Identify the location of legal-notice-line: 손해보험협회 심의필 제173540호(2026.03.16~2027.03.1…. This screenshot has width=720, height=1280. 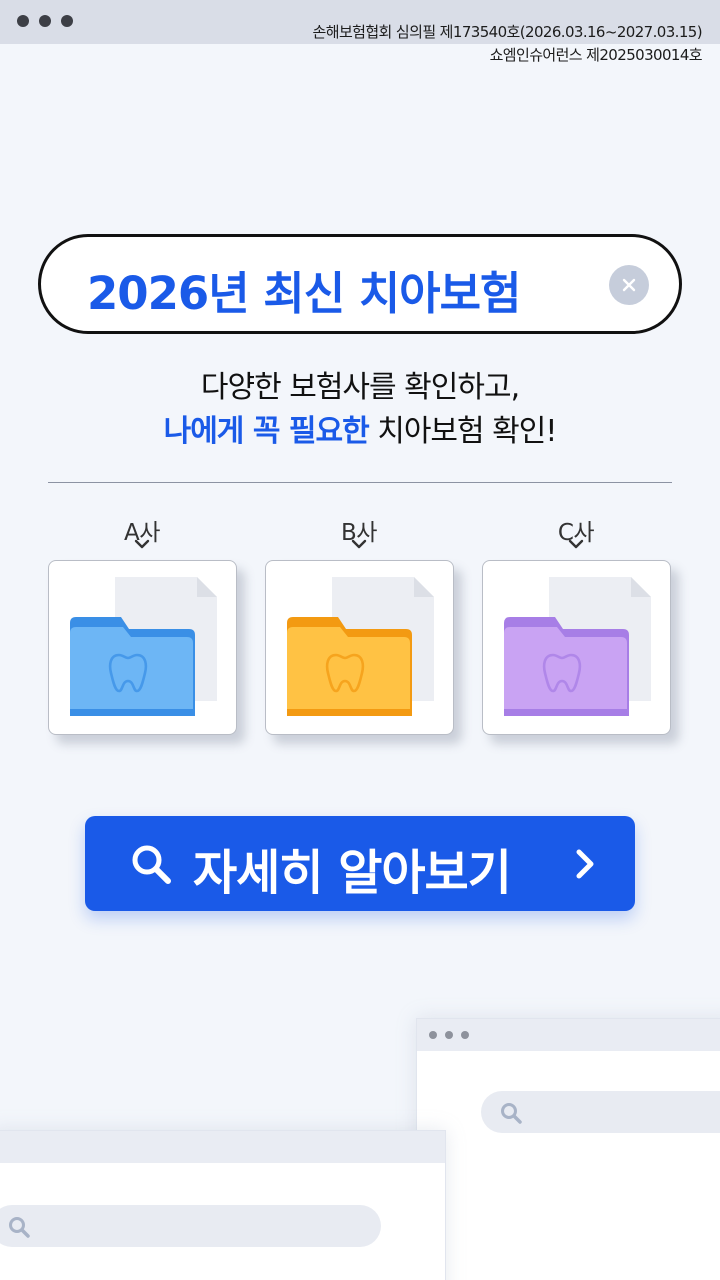
(507, 32).